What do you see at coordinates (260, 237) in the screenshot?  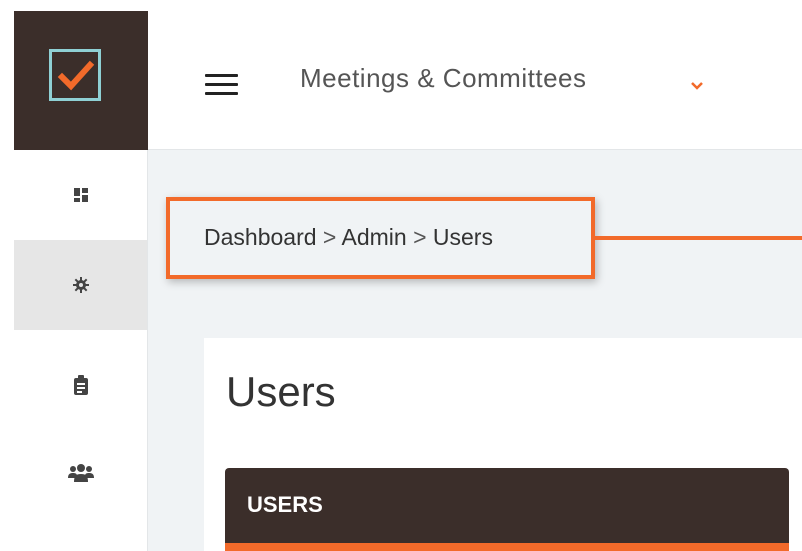 I see `breadcrumb-dashboard: Dashboard` at bounding box center [260, 237].